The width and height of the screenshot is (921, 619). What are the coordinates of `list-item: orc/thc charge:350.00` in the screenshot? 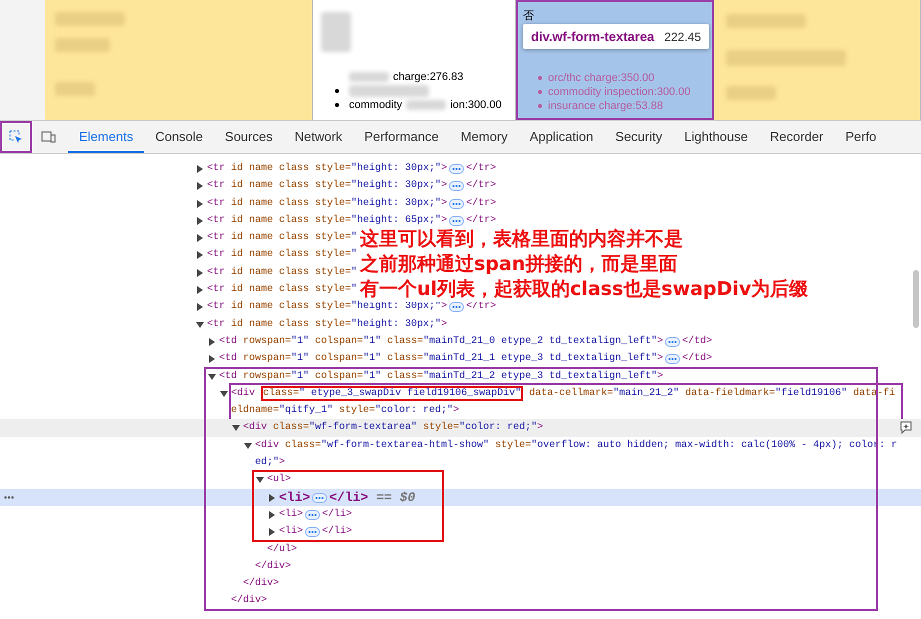 It's located at (614, 78).